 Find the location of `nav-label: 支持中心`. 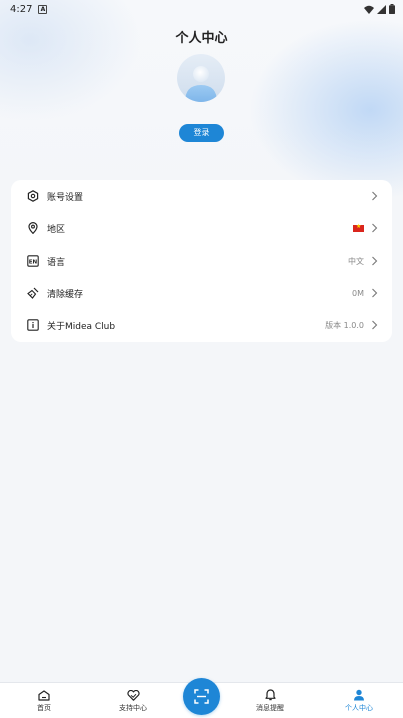

nav-label: 支持中心 is located at coordinates (133, 707).